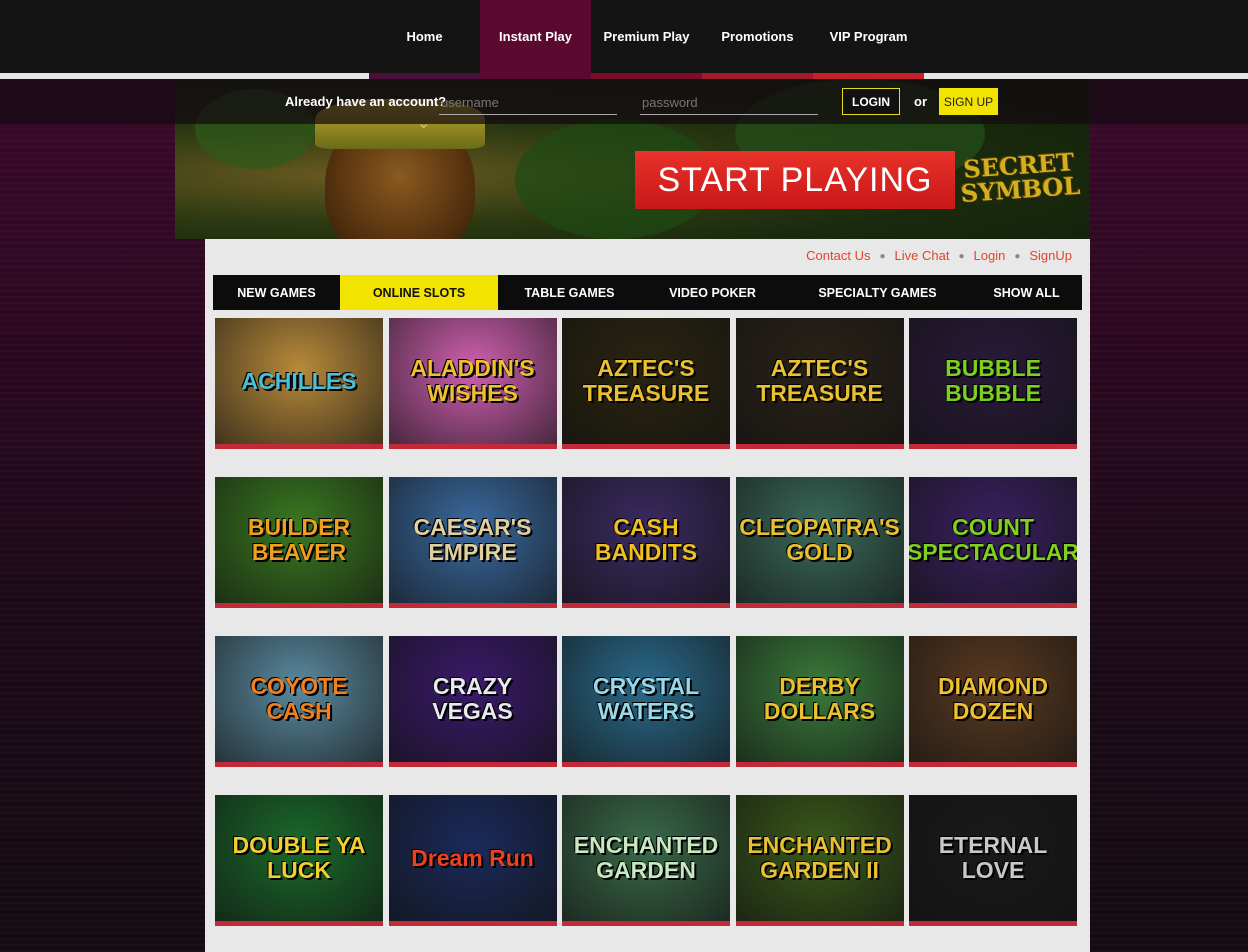 The image size is (1248, 952). What do you see at coordinates (419, 292) in the screenshot?
I see `tab-online-slots: ONLINE SLOTS` at bounding box center [419, 292].